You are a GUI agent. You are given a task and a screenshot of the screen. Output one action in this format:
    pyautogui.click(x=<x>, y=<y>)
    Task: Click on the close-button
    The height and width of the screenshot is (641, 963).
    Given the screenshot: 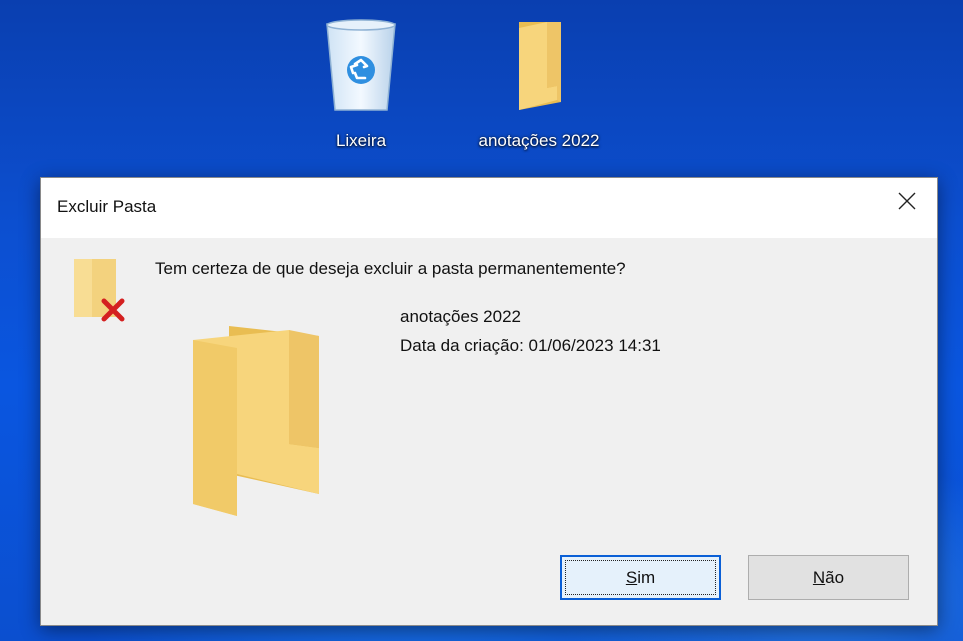 What is the action you would take?
    pyautogui.click(x=907, y=203)
    